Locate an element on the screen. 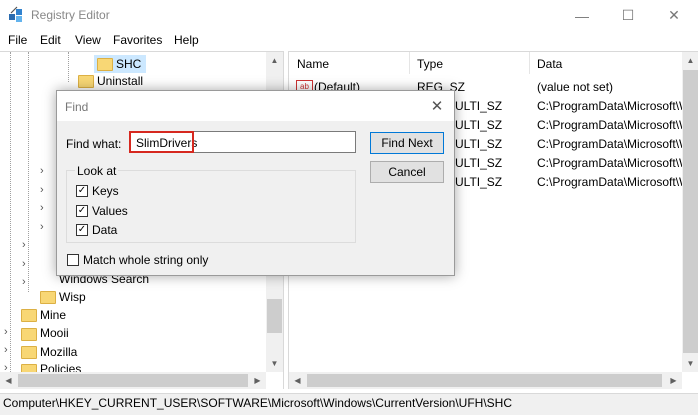  menu-view: View is located at coordinates (88, 40).